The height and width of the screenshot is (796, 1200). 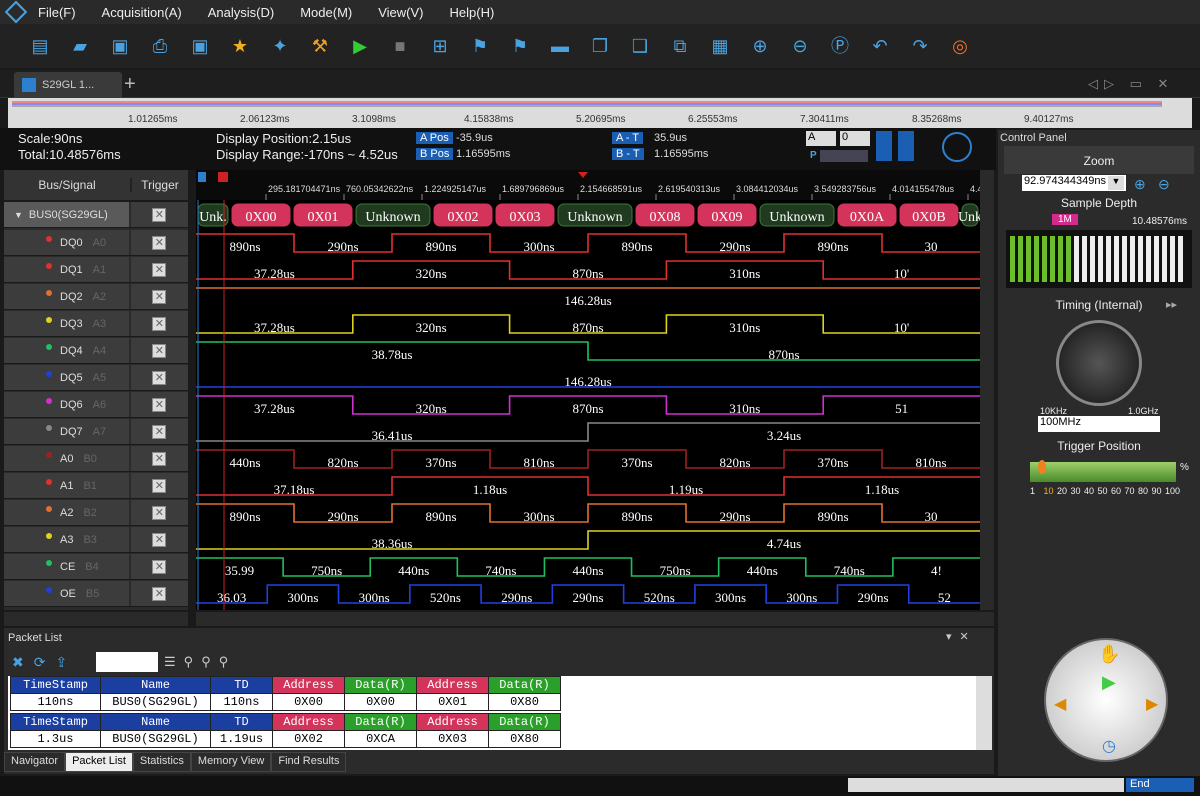 What do you see at coordinates (280, 46) in the screenshot?
I see `settings-button: ✦` at bounding box center [280, 46].